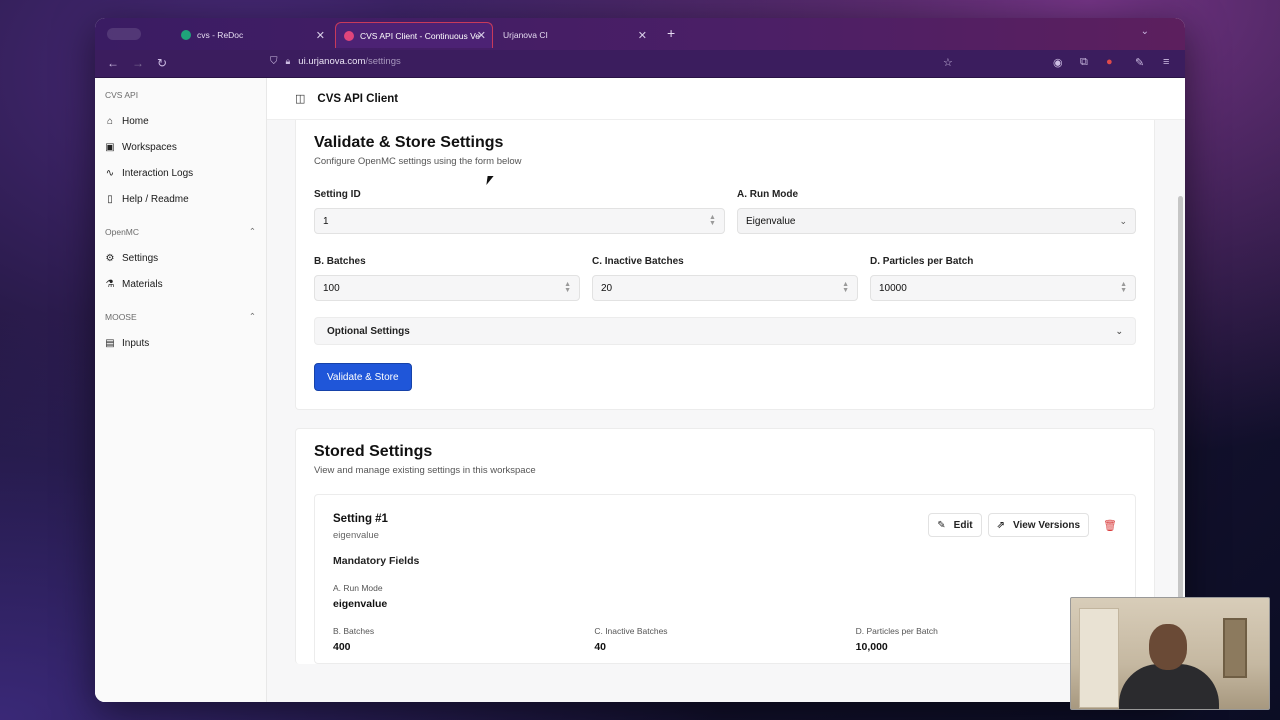  What do you see at coordinates (600, 647) in the screenshot?
I see `inactive-batches-value: 40` at bounding box center [600, 647].